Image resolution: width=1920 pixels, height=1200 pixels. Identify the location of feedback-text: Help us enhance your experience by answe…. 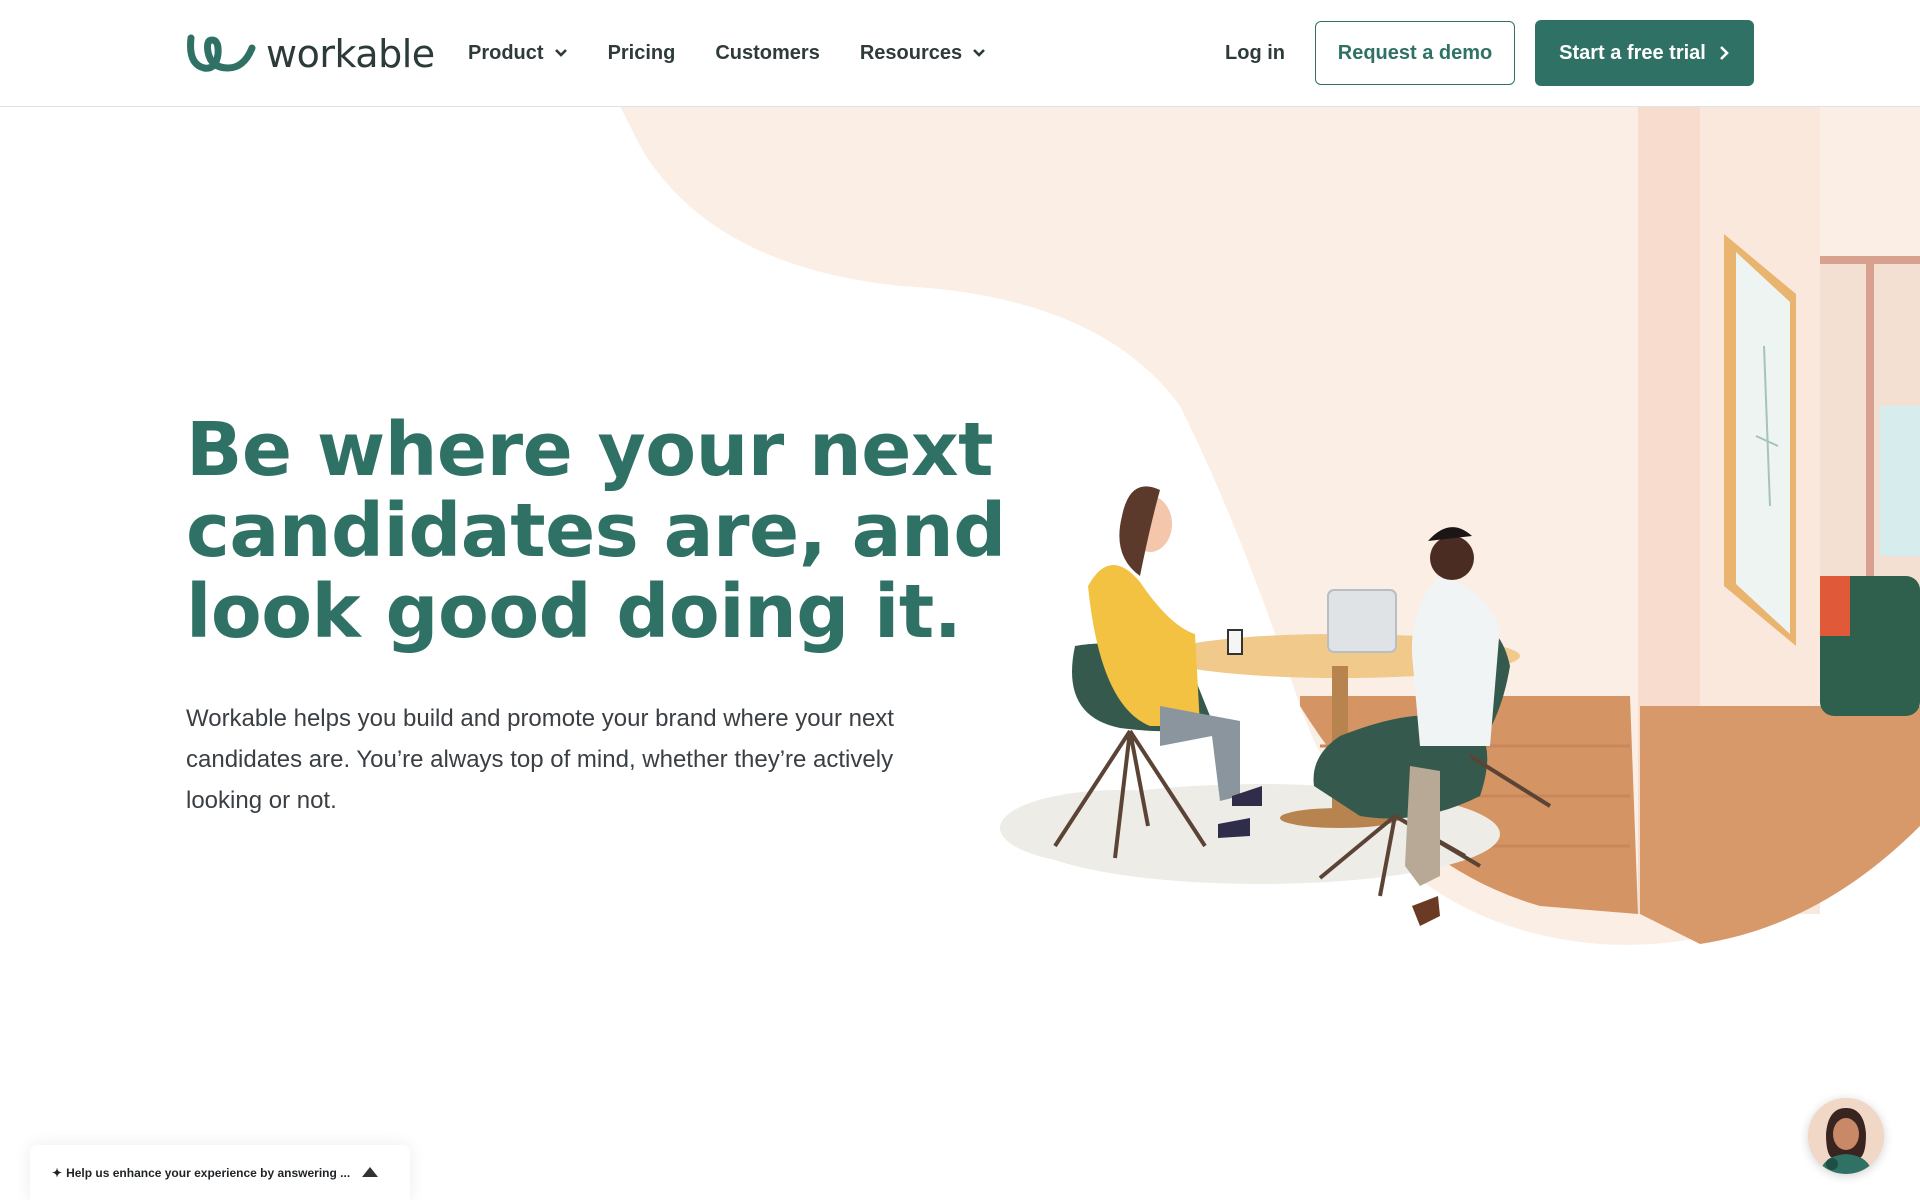
(208, 1172).